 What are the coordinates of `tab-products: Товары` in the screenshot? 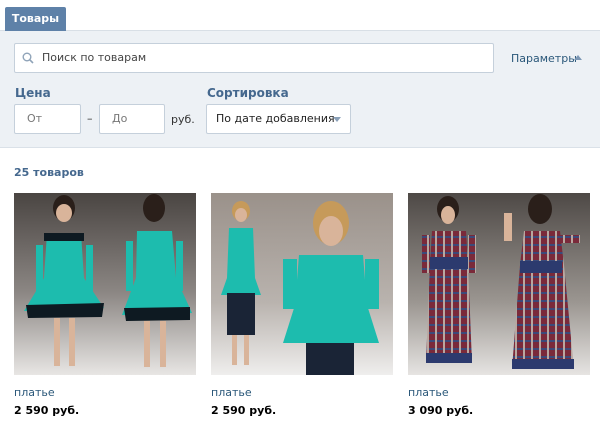 It's located at (35, 19).